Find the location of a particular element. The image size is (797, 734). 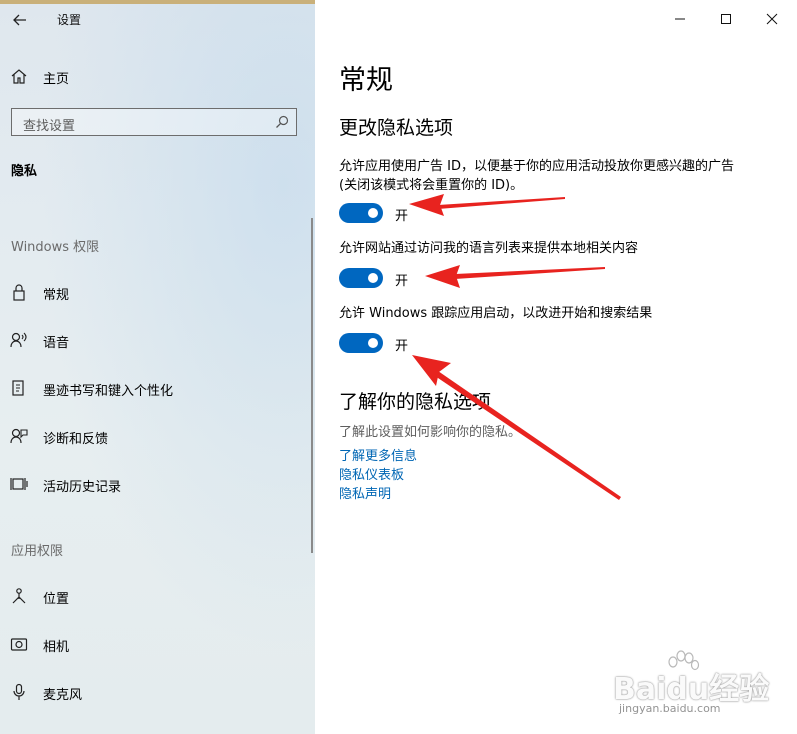

privacy-statement-link: 隐私声明 is located at coordinates (365, 492).